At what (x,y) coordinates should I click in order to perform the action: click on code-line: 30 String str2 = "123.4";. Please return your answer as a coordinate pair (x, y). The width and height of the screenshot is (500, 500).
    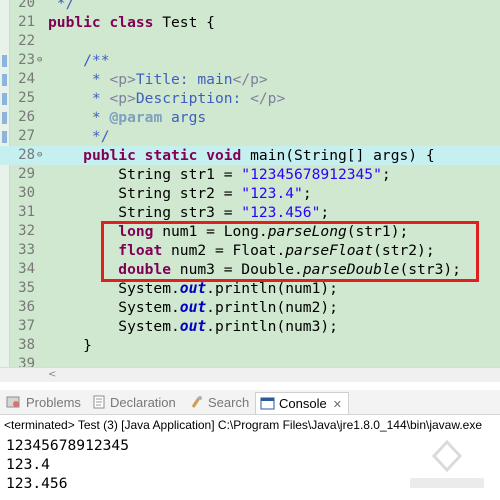
    Looking at the image, I should click on (250, 193).